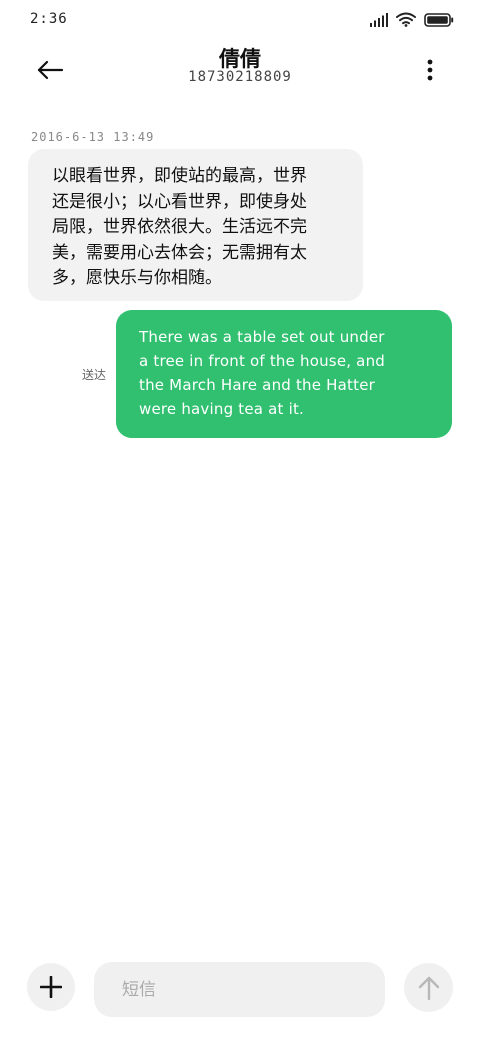 Image resolution: width=480 pixels, height=1040 pixels. I want to click on plus-icon, so click(51, 987).